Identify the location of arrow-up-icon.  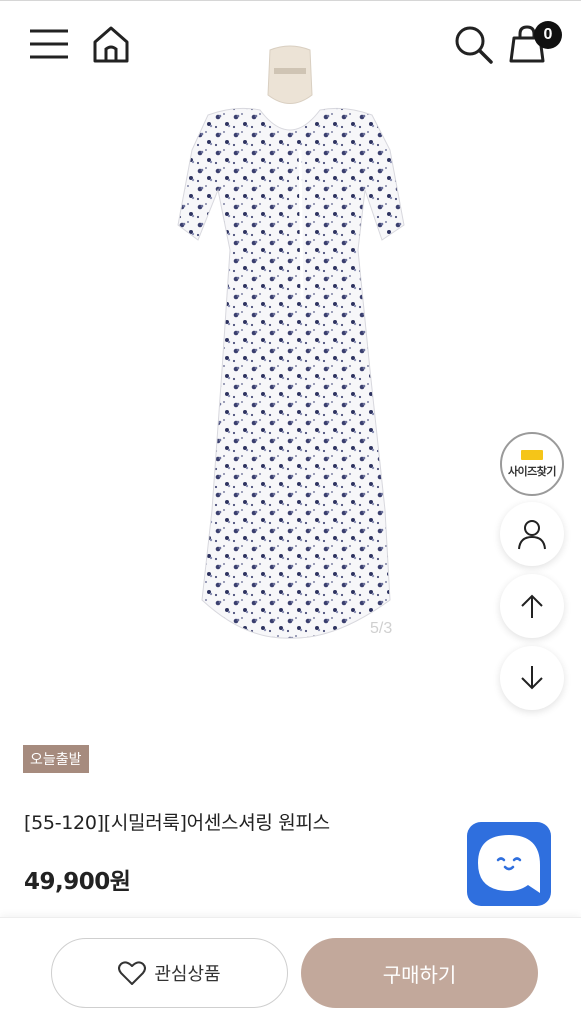
(532, 606).